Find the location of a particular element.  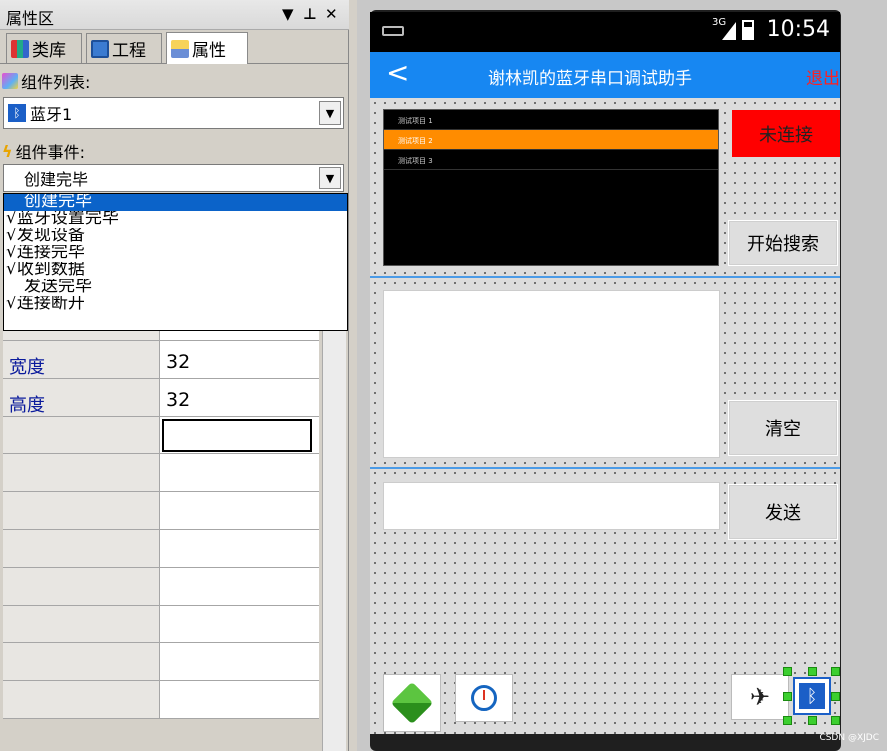

device-list: 测试项目 1 测试项目 2 测试项目 3 is located at coordinates (551, 187).